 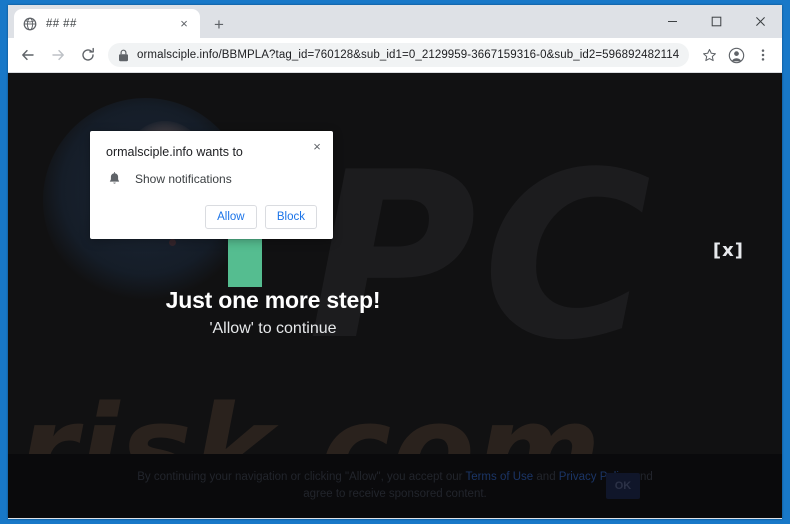 I want to click on profile-avatar-icon, so click(x=736, y=55).